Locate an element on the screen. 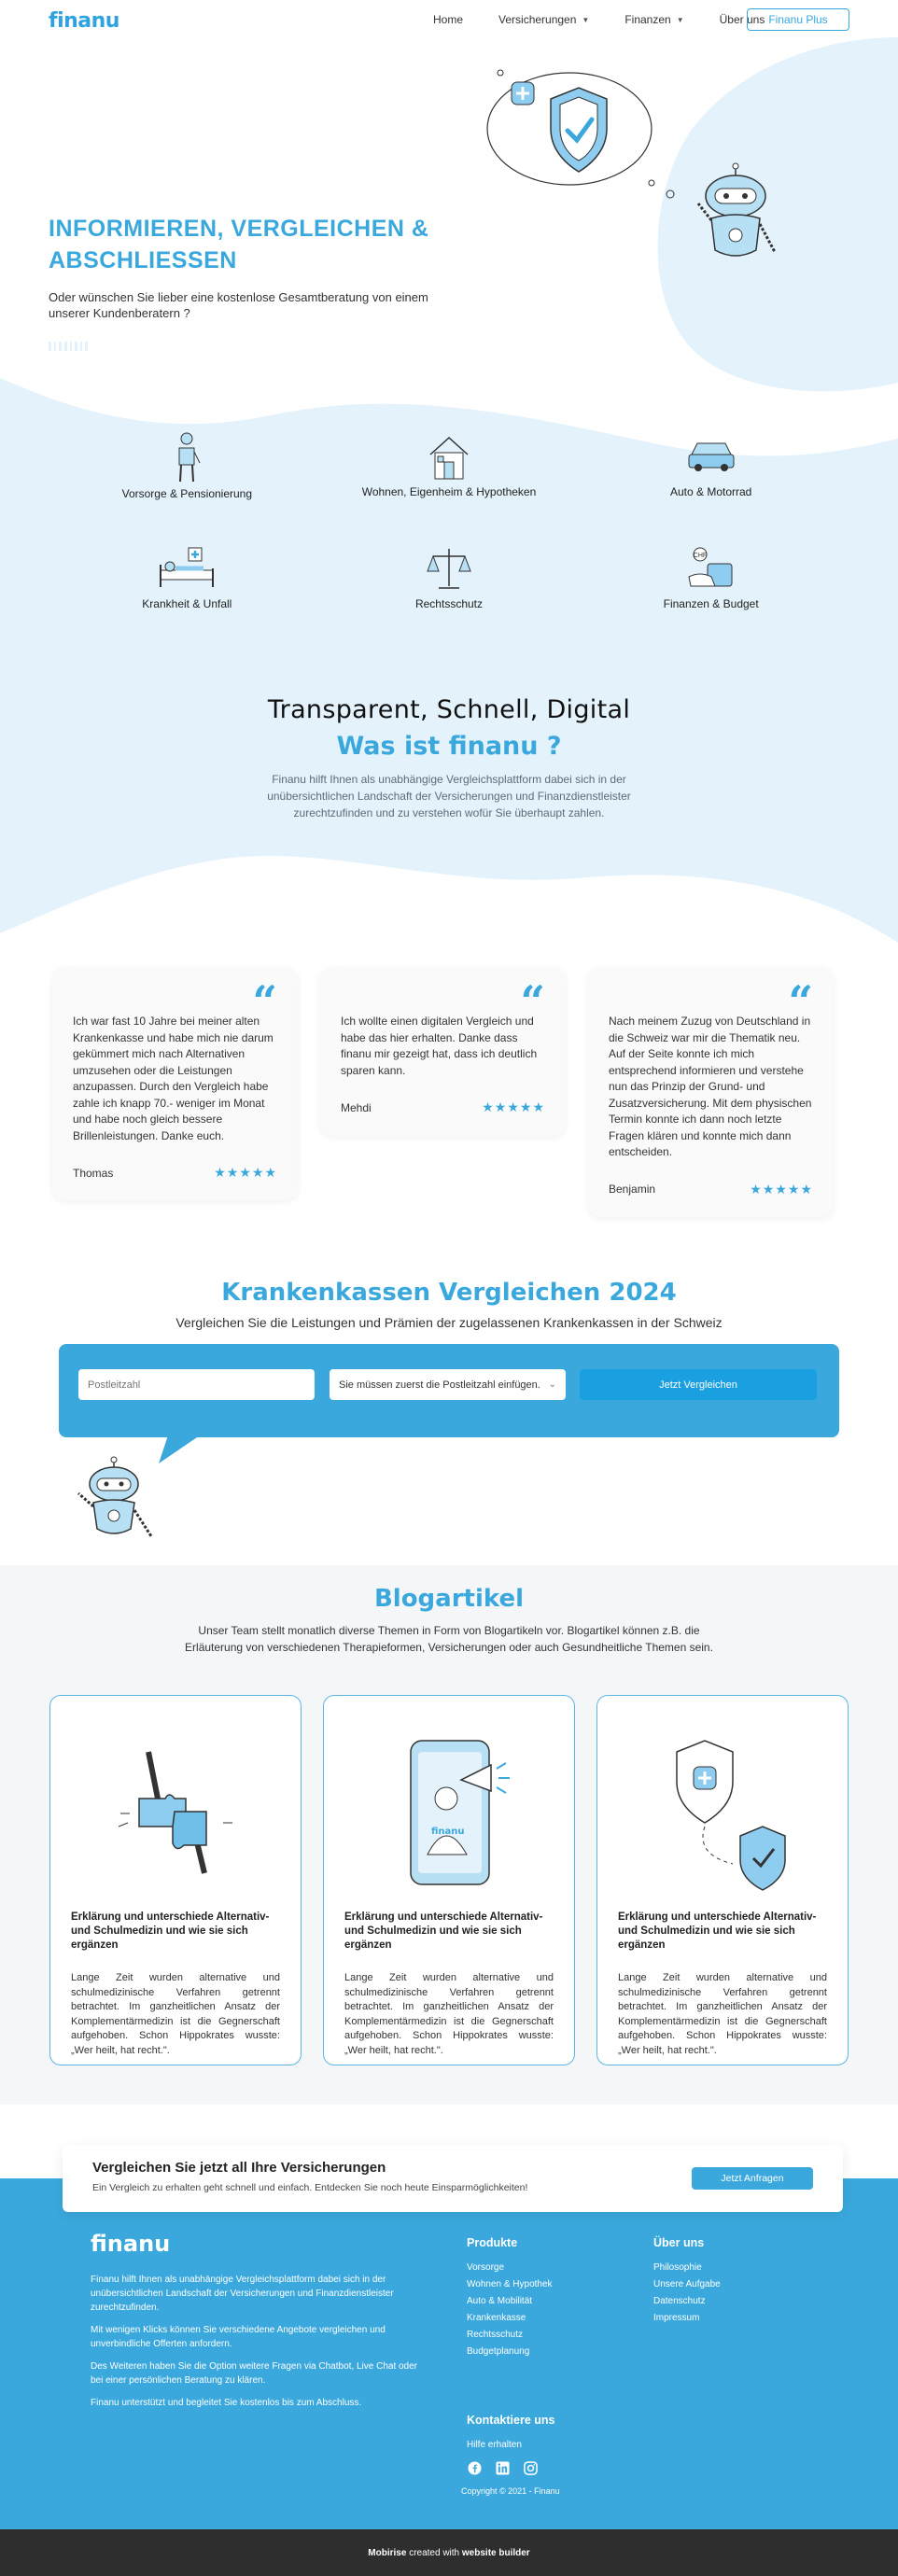 Image resolution: width=898 pixels, height=2576 pixels. footer-link: Datenschutz is located at coordinates (687, 2301).